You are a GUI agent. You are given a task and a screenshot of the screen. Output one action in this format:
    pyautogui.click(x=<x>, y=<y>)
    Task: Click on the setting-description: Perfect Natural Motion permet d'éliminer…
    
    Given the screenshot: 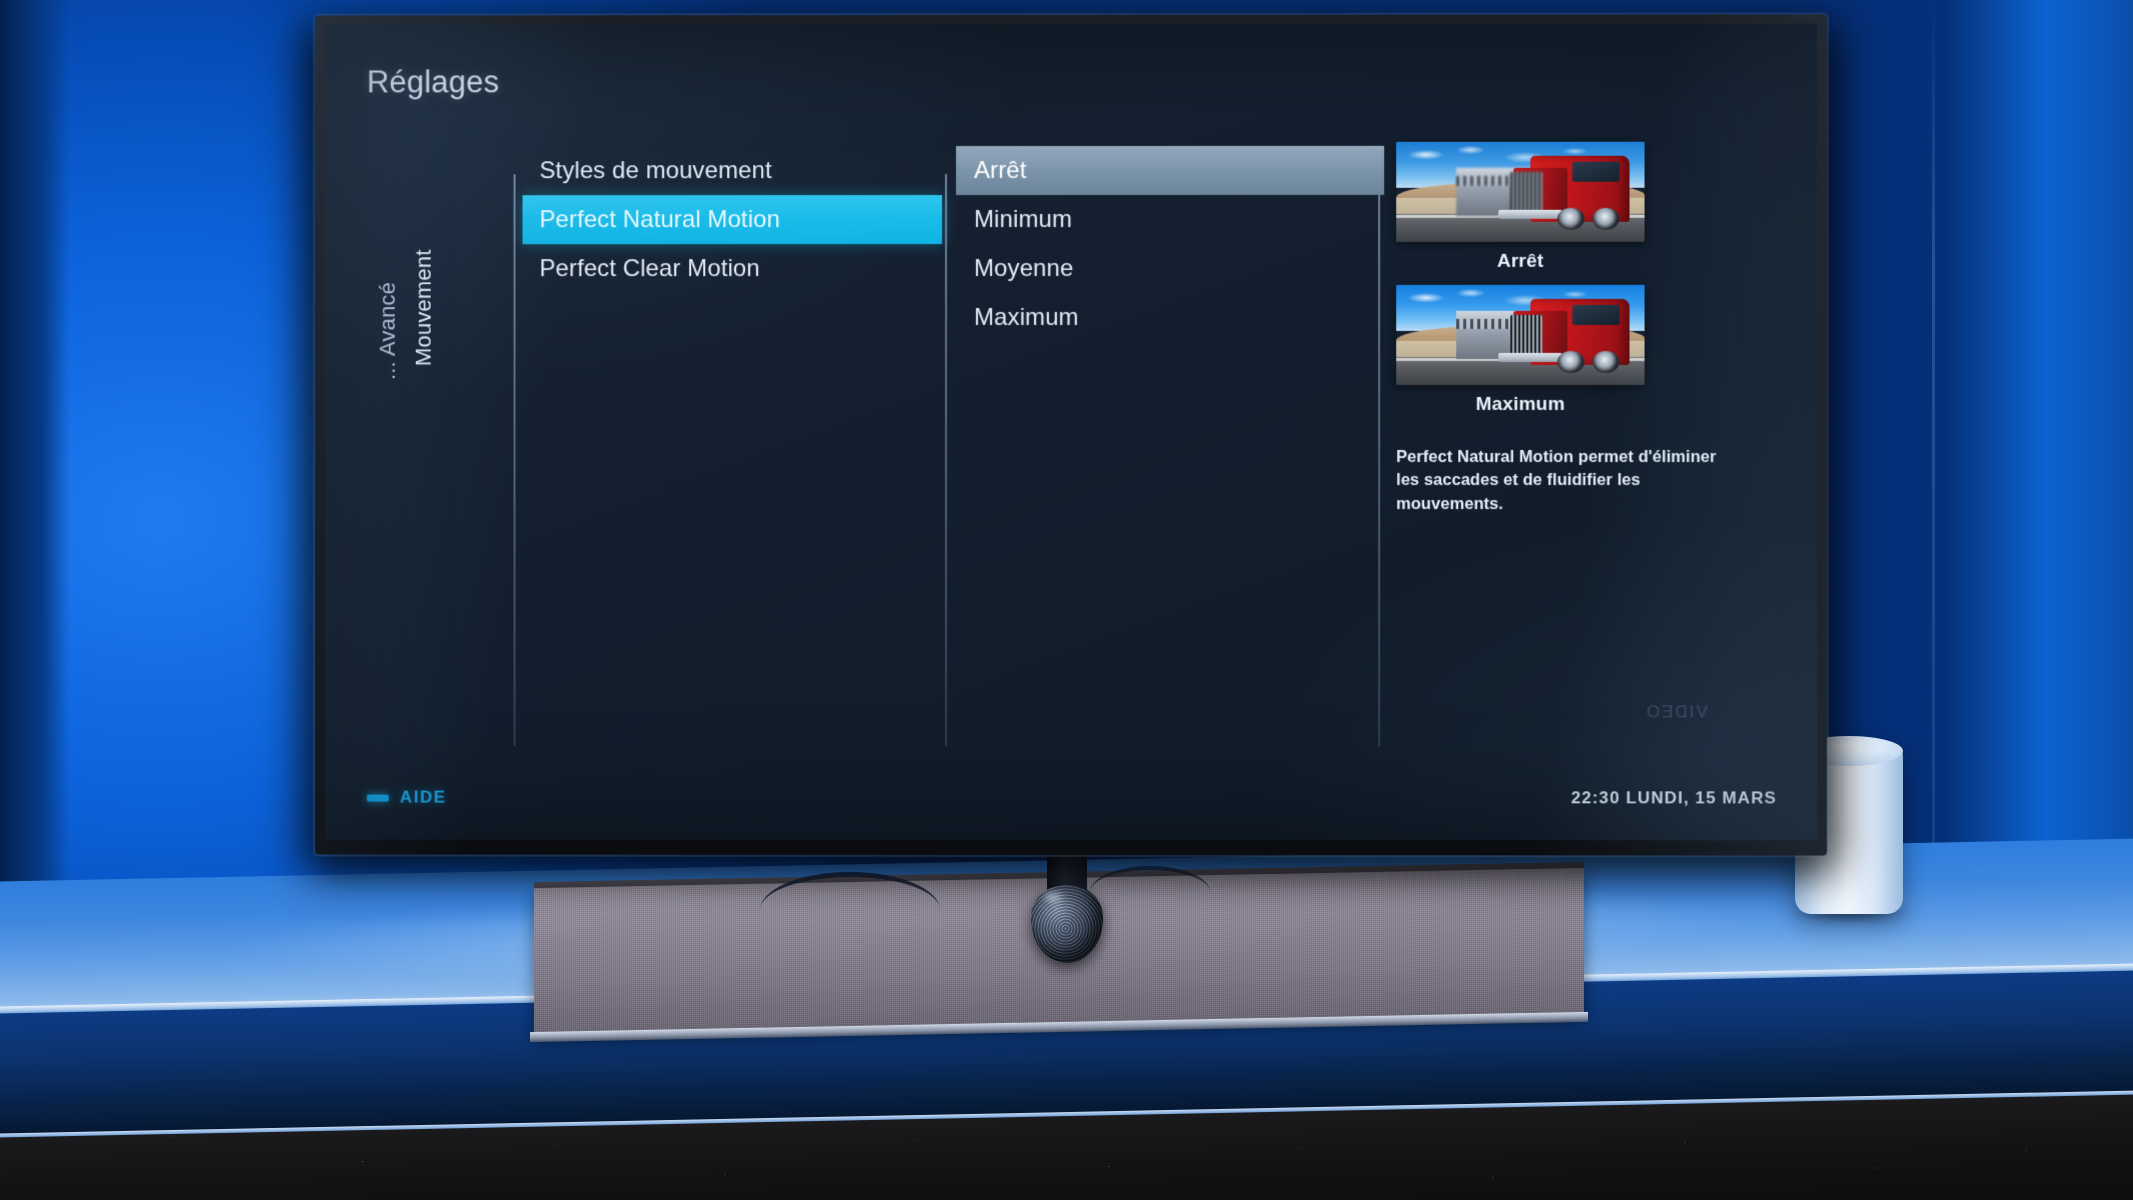 What is the action you would take?
    pyautogui.click(x=1556, y=480)
    